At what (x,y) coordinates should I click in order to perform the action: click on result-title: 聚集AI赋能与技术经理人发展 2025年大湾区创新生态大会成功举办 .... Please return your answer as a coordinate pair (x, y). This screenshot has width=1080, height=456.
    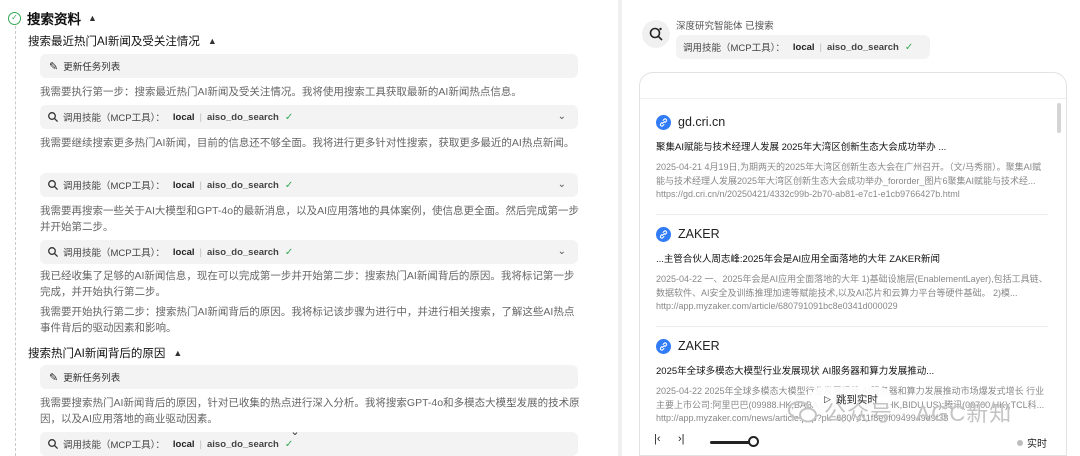
    Looking at the image, I should click on (852, 146).